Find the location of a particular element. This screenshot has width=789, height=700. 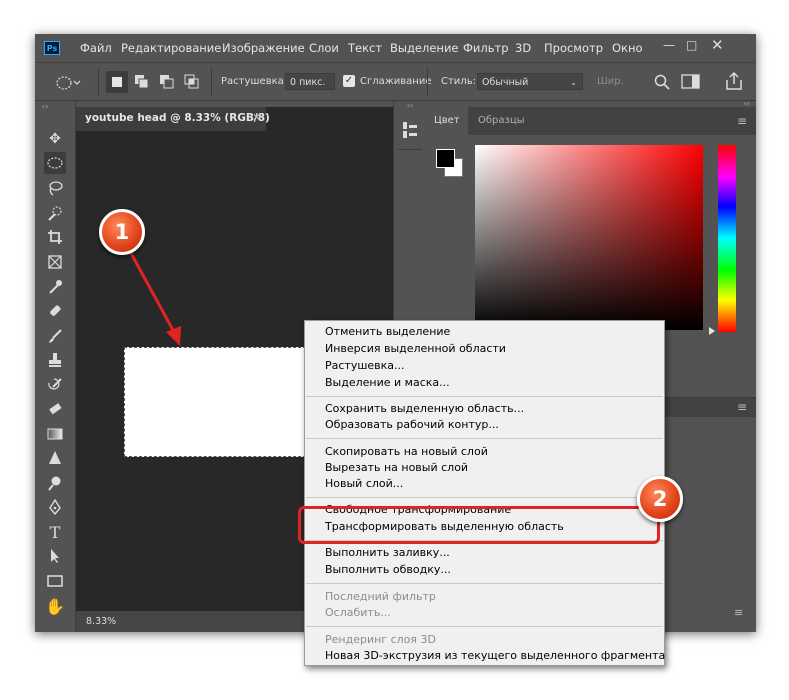

foreground-color-swatch is located at coordinates (445, 158).